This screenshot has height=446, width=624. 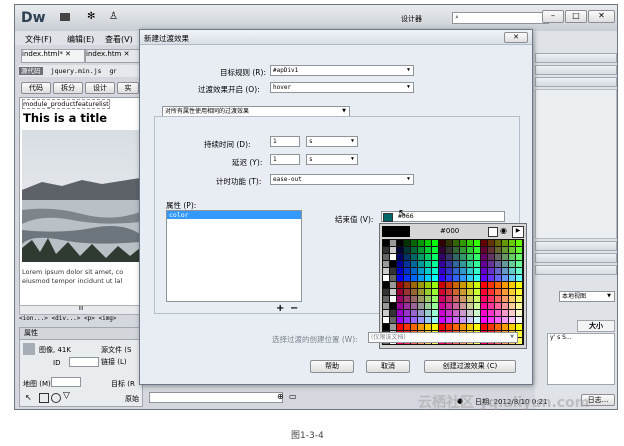 I want to click on user-icon: ♙, so click(x=113, y=16).